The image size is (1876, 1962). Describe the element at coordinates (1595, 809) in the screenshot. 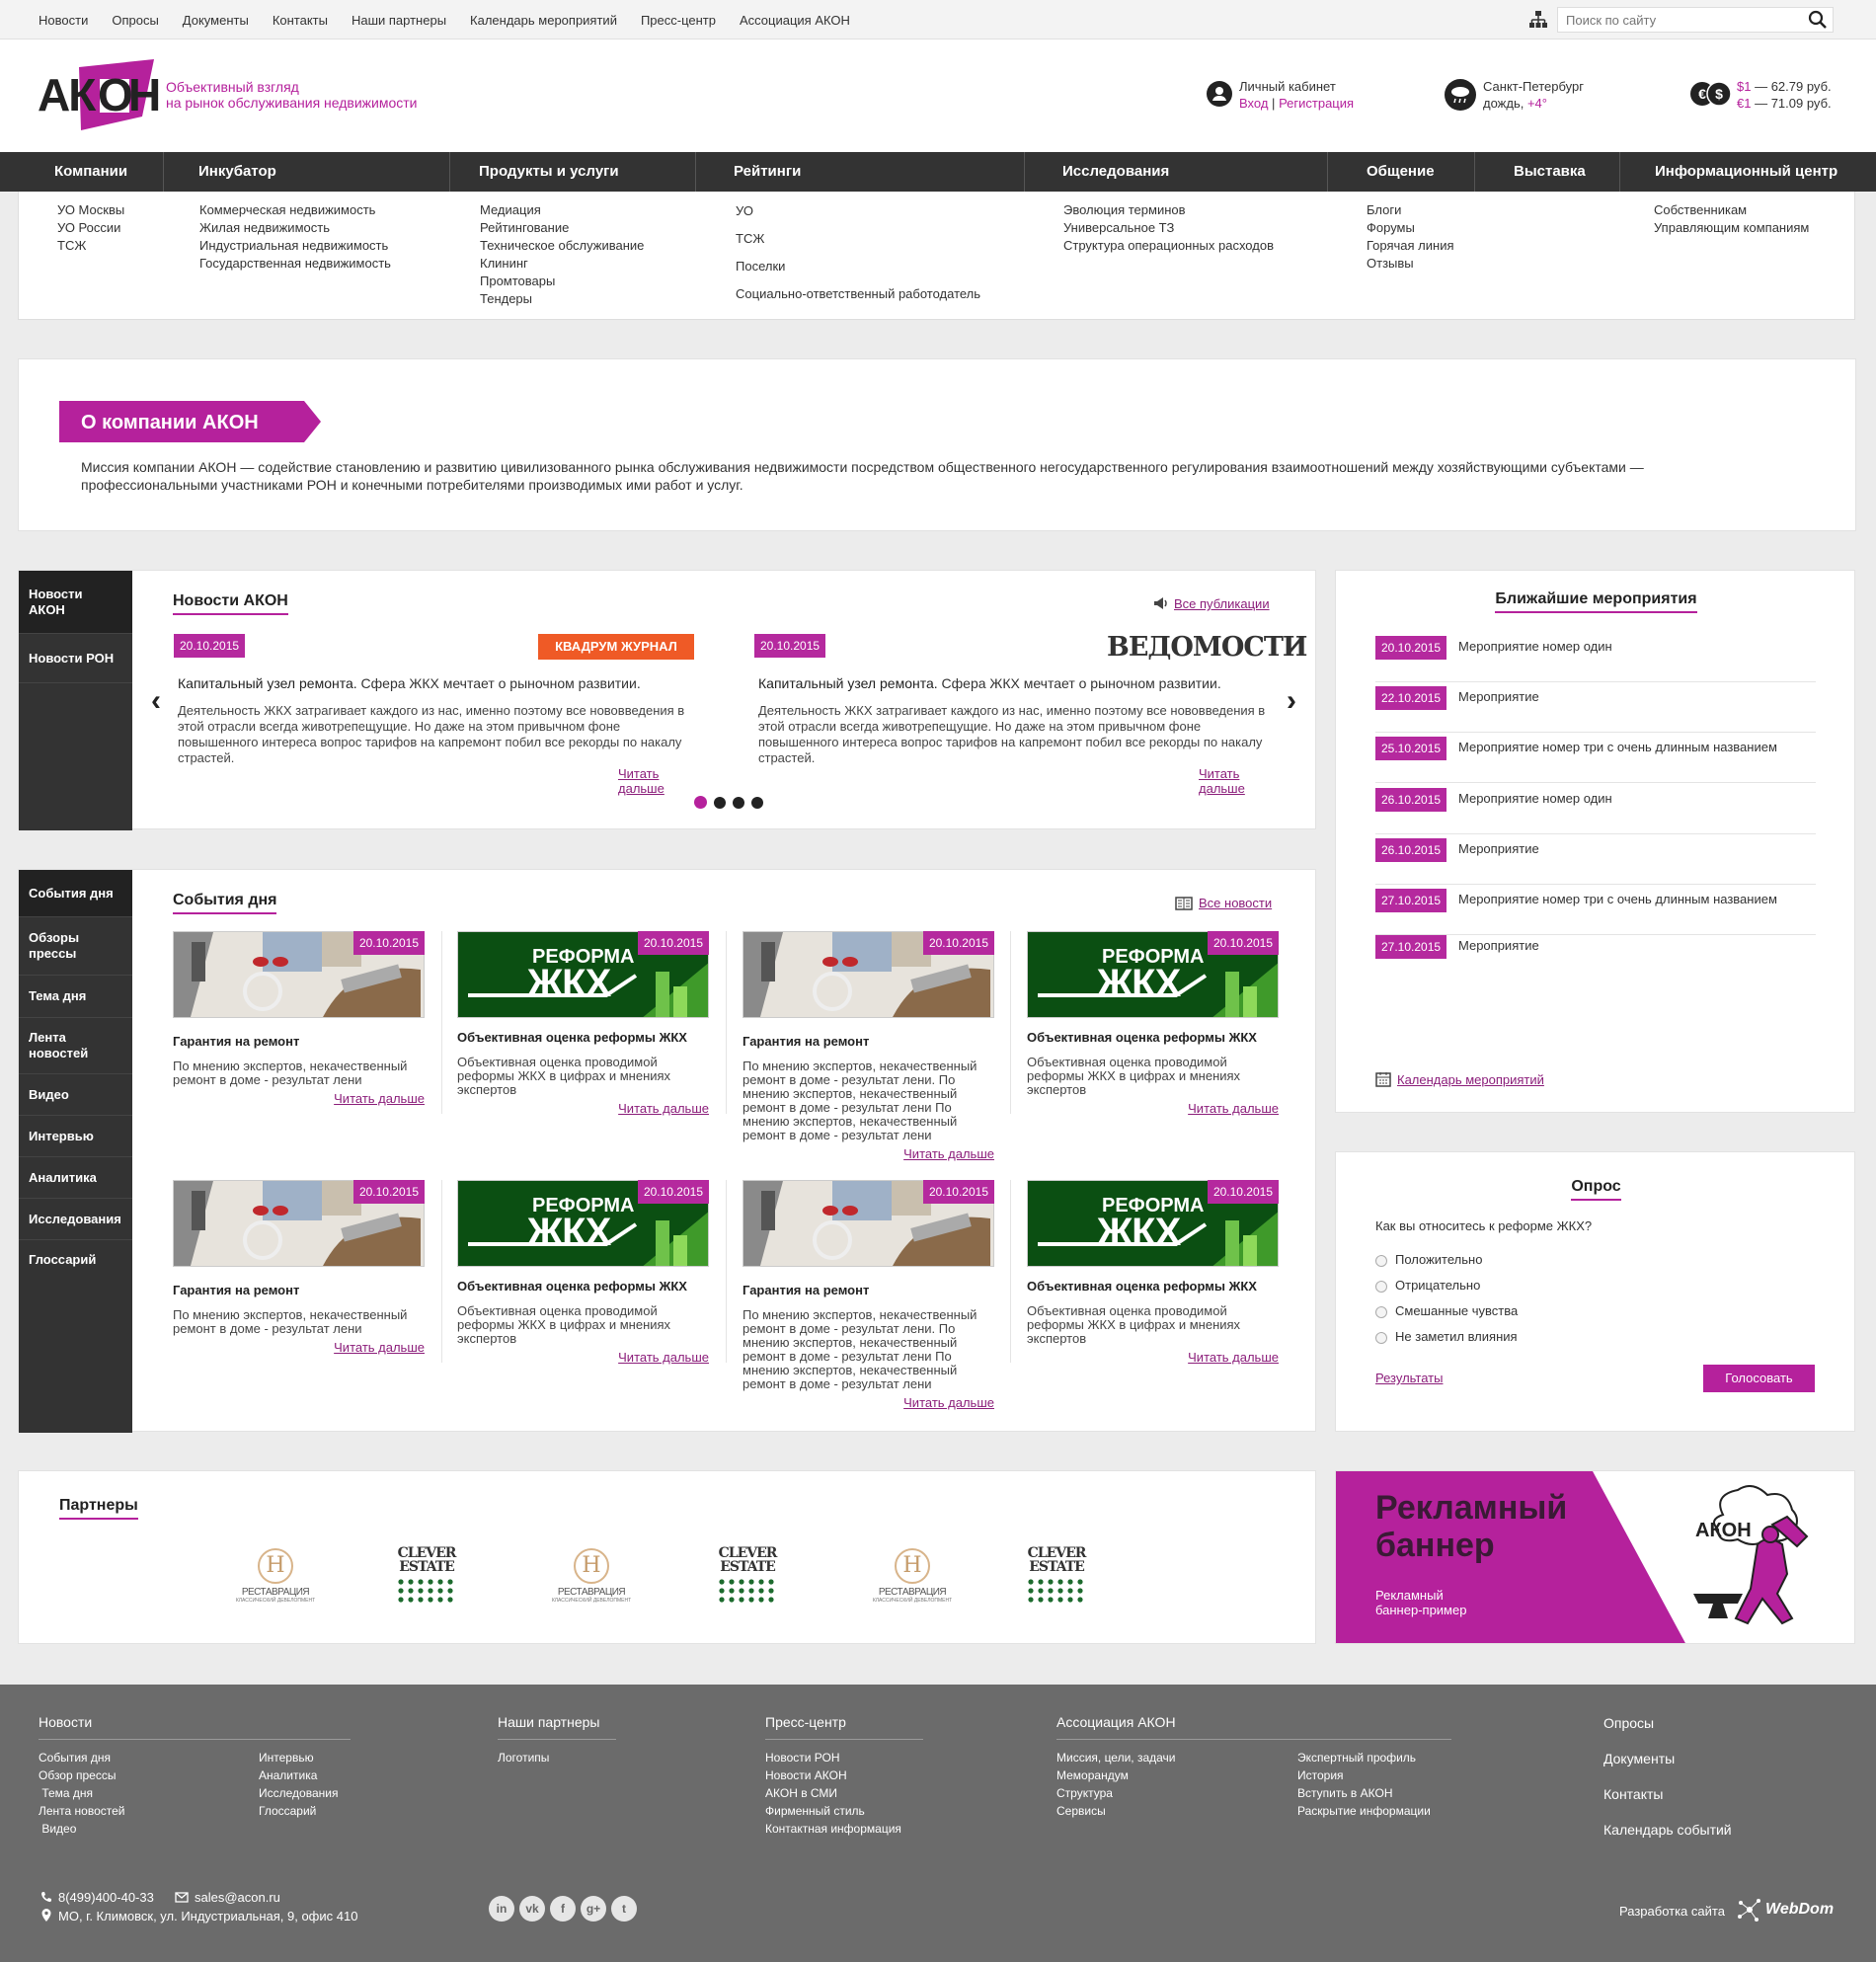

I see `event-list-item: 26.10.2015 Мероприятие номер один` at that location.